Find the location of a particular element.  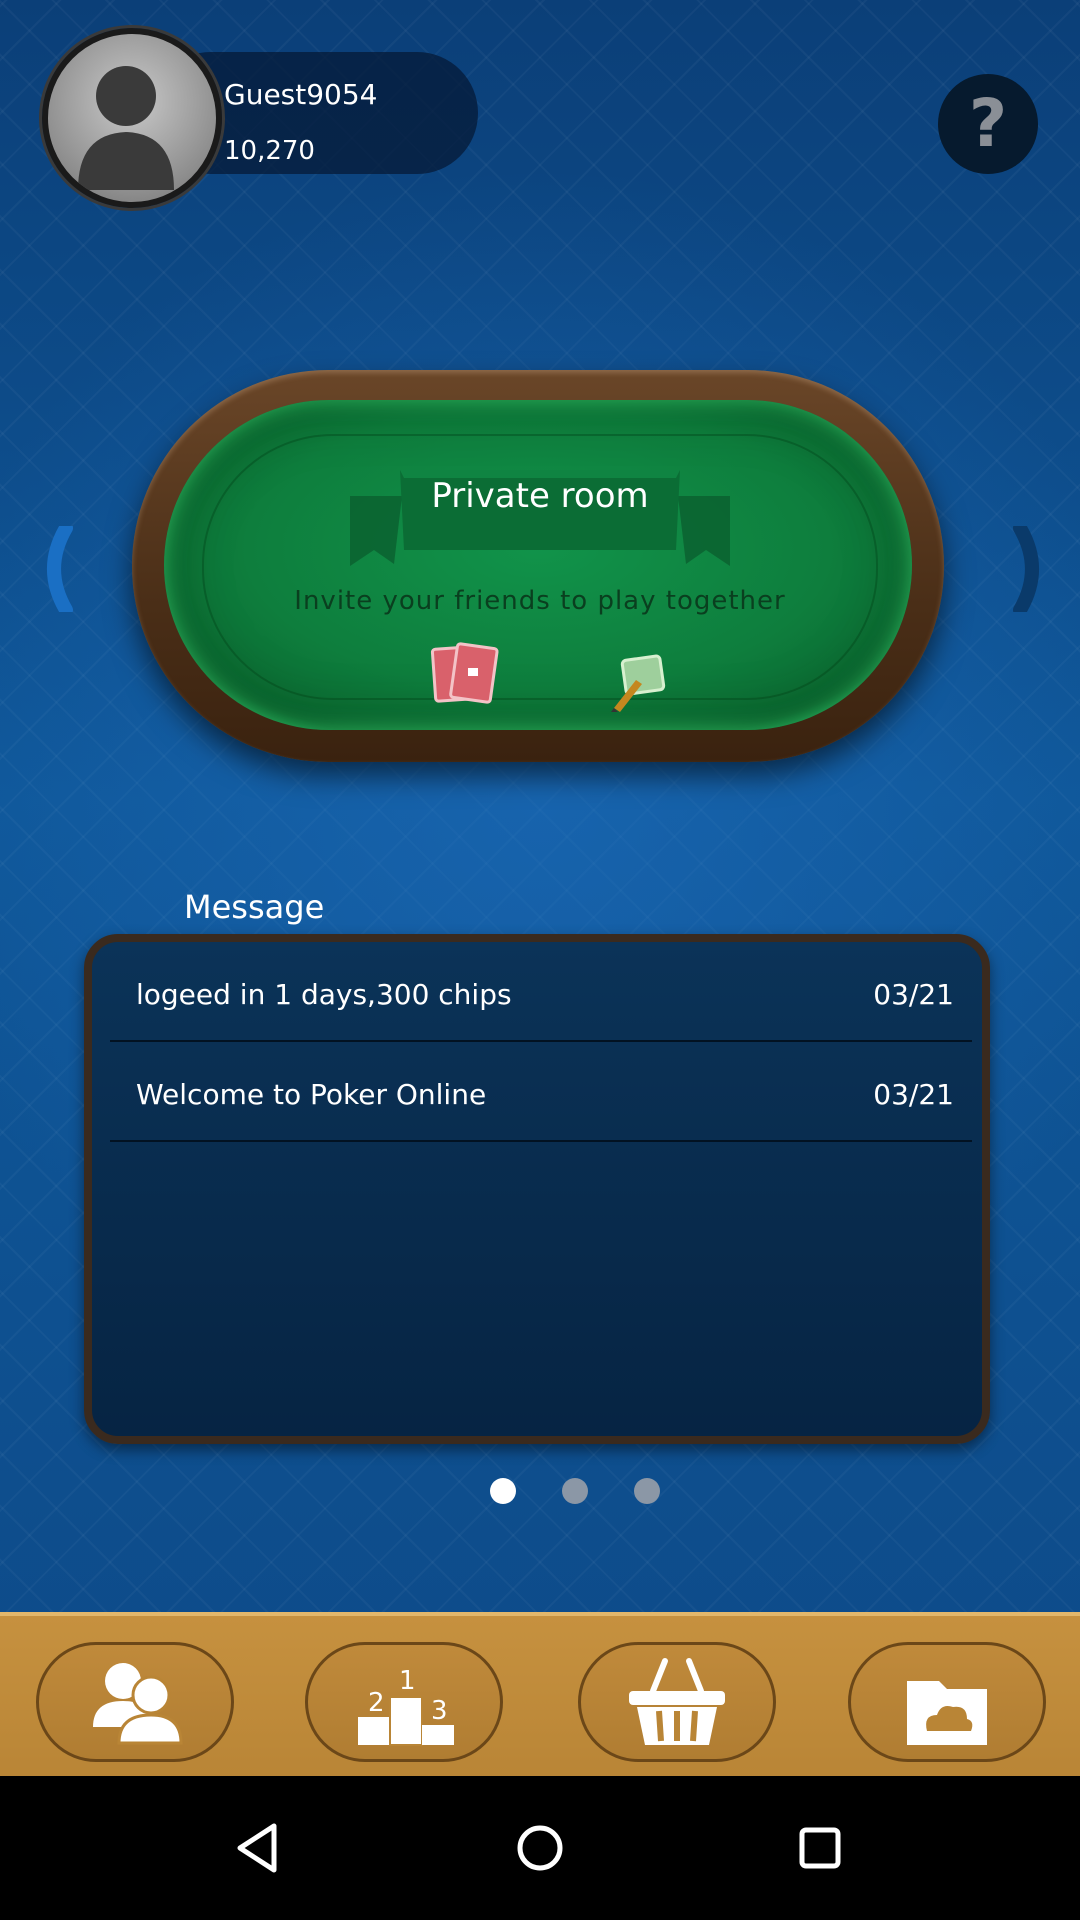

cloud-folder-icon is located at coordinates (947, 1713).